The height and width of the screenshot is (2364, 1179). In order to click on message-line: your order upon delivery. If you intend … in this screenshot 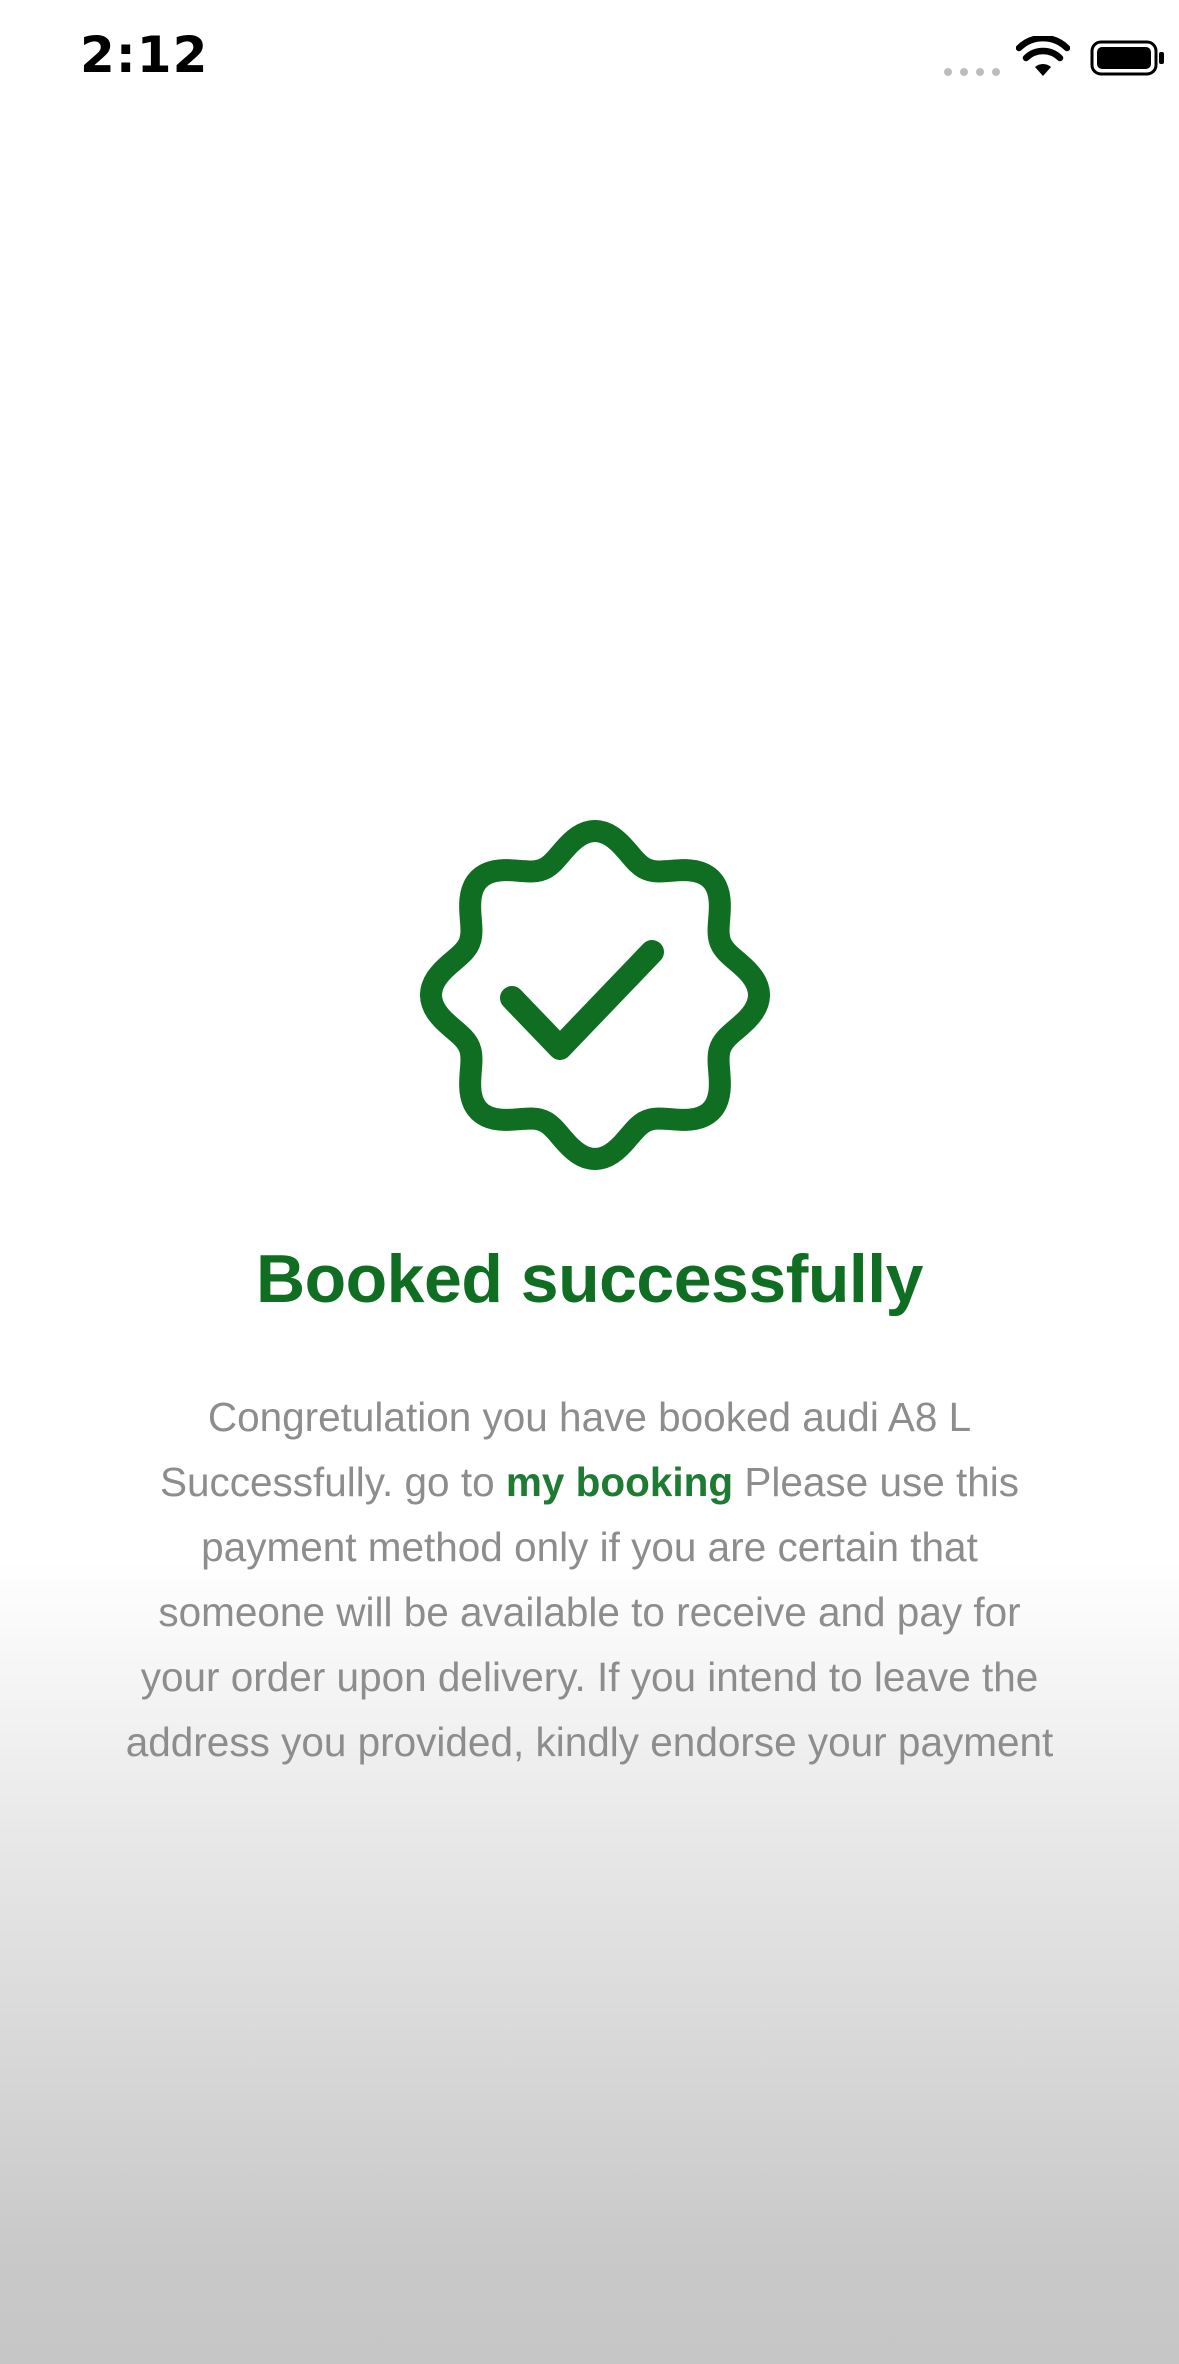, I will do `click(589, 1677)`.